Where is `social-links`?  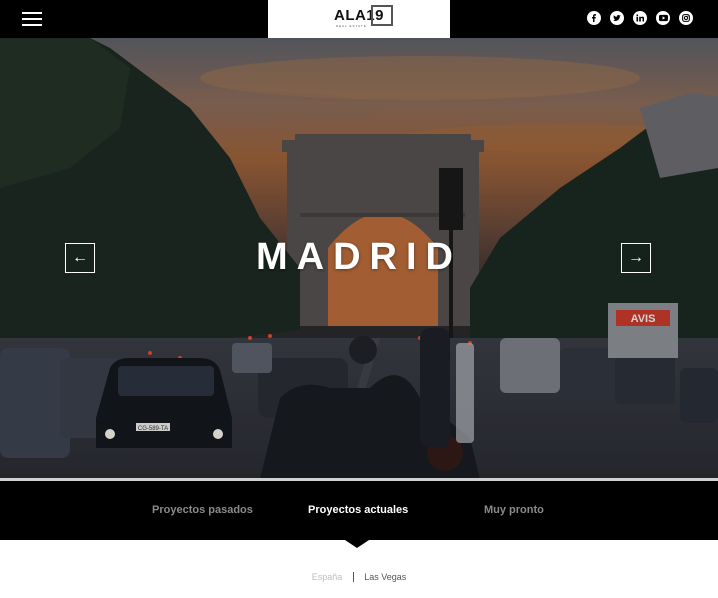 social-links is located at coordinates (640, 18).